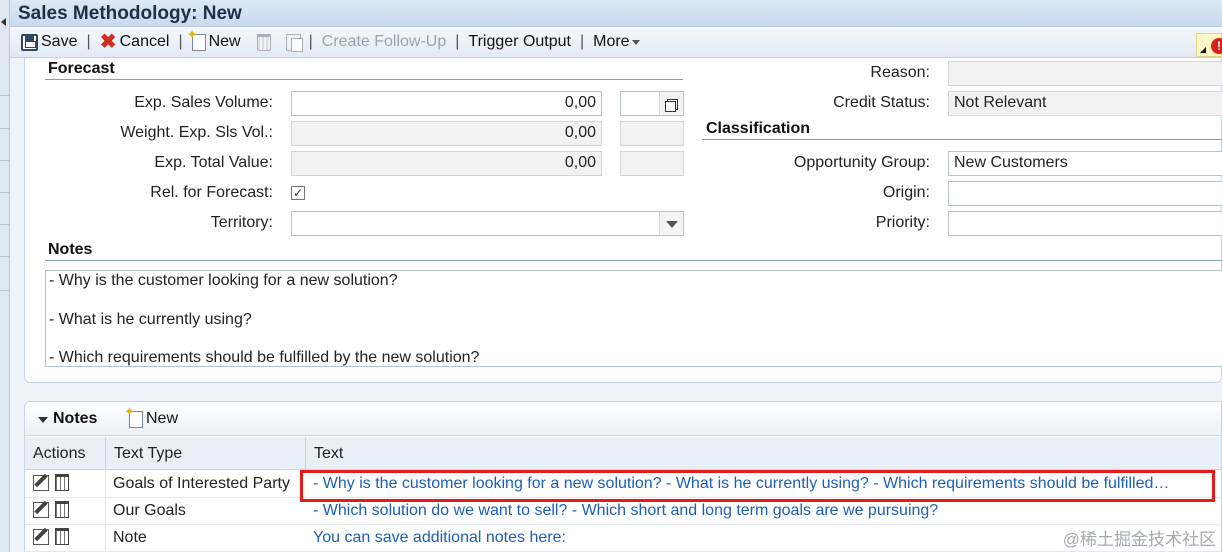  What do you see at coordinates (487, 223) in the screenshot?
I see `territory-select` at bounding box center [487, 223].